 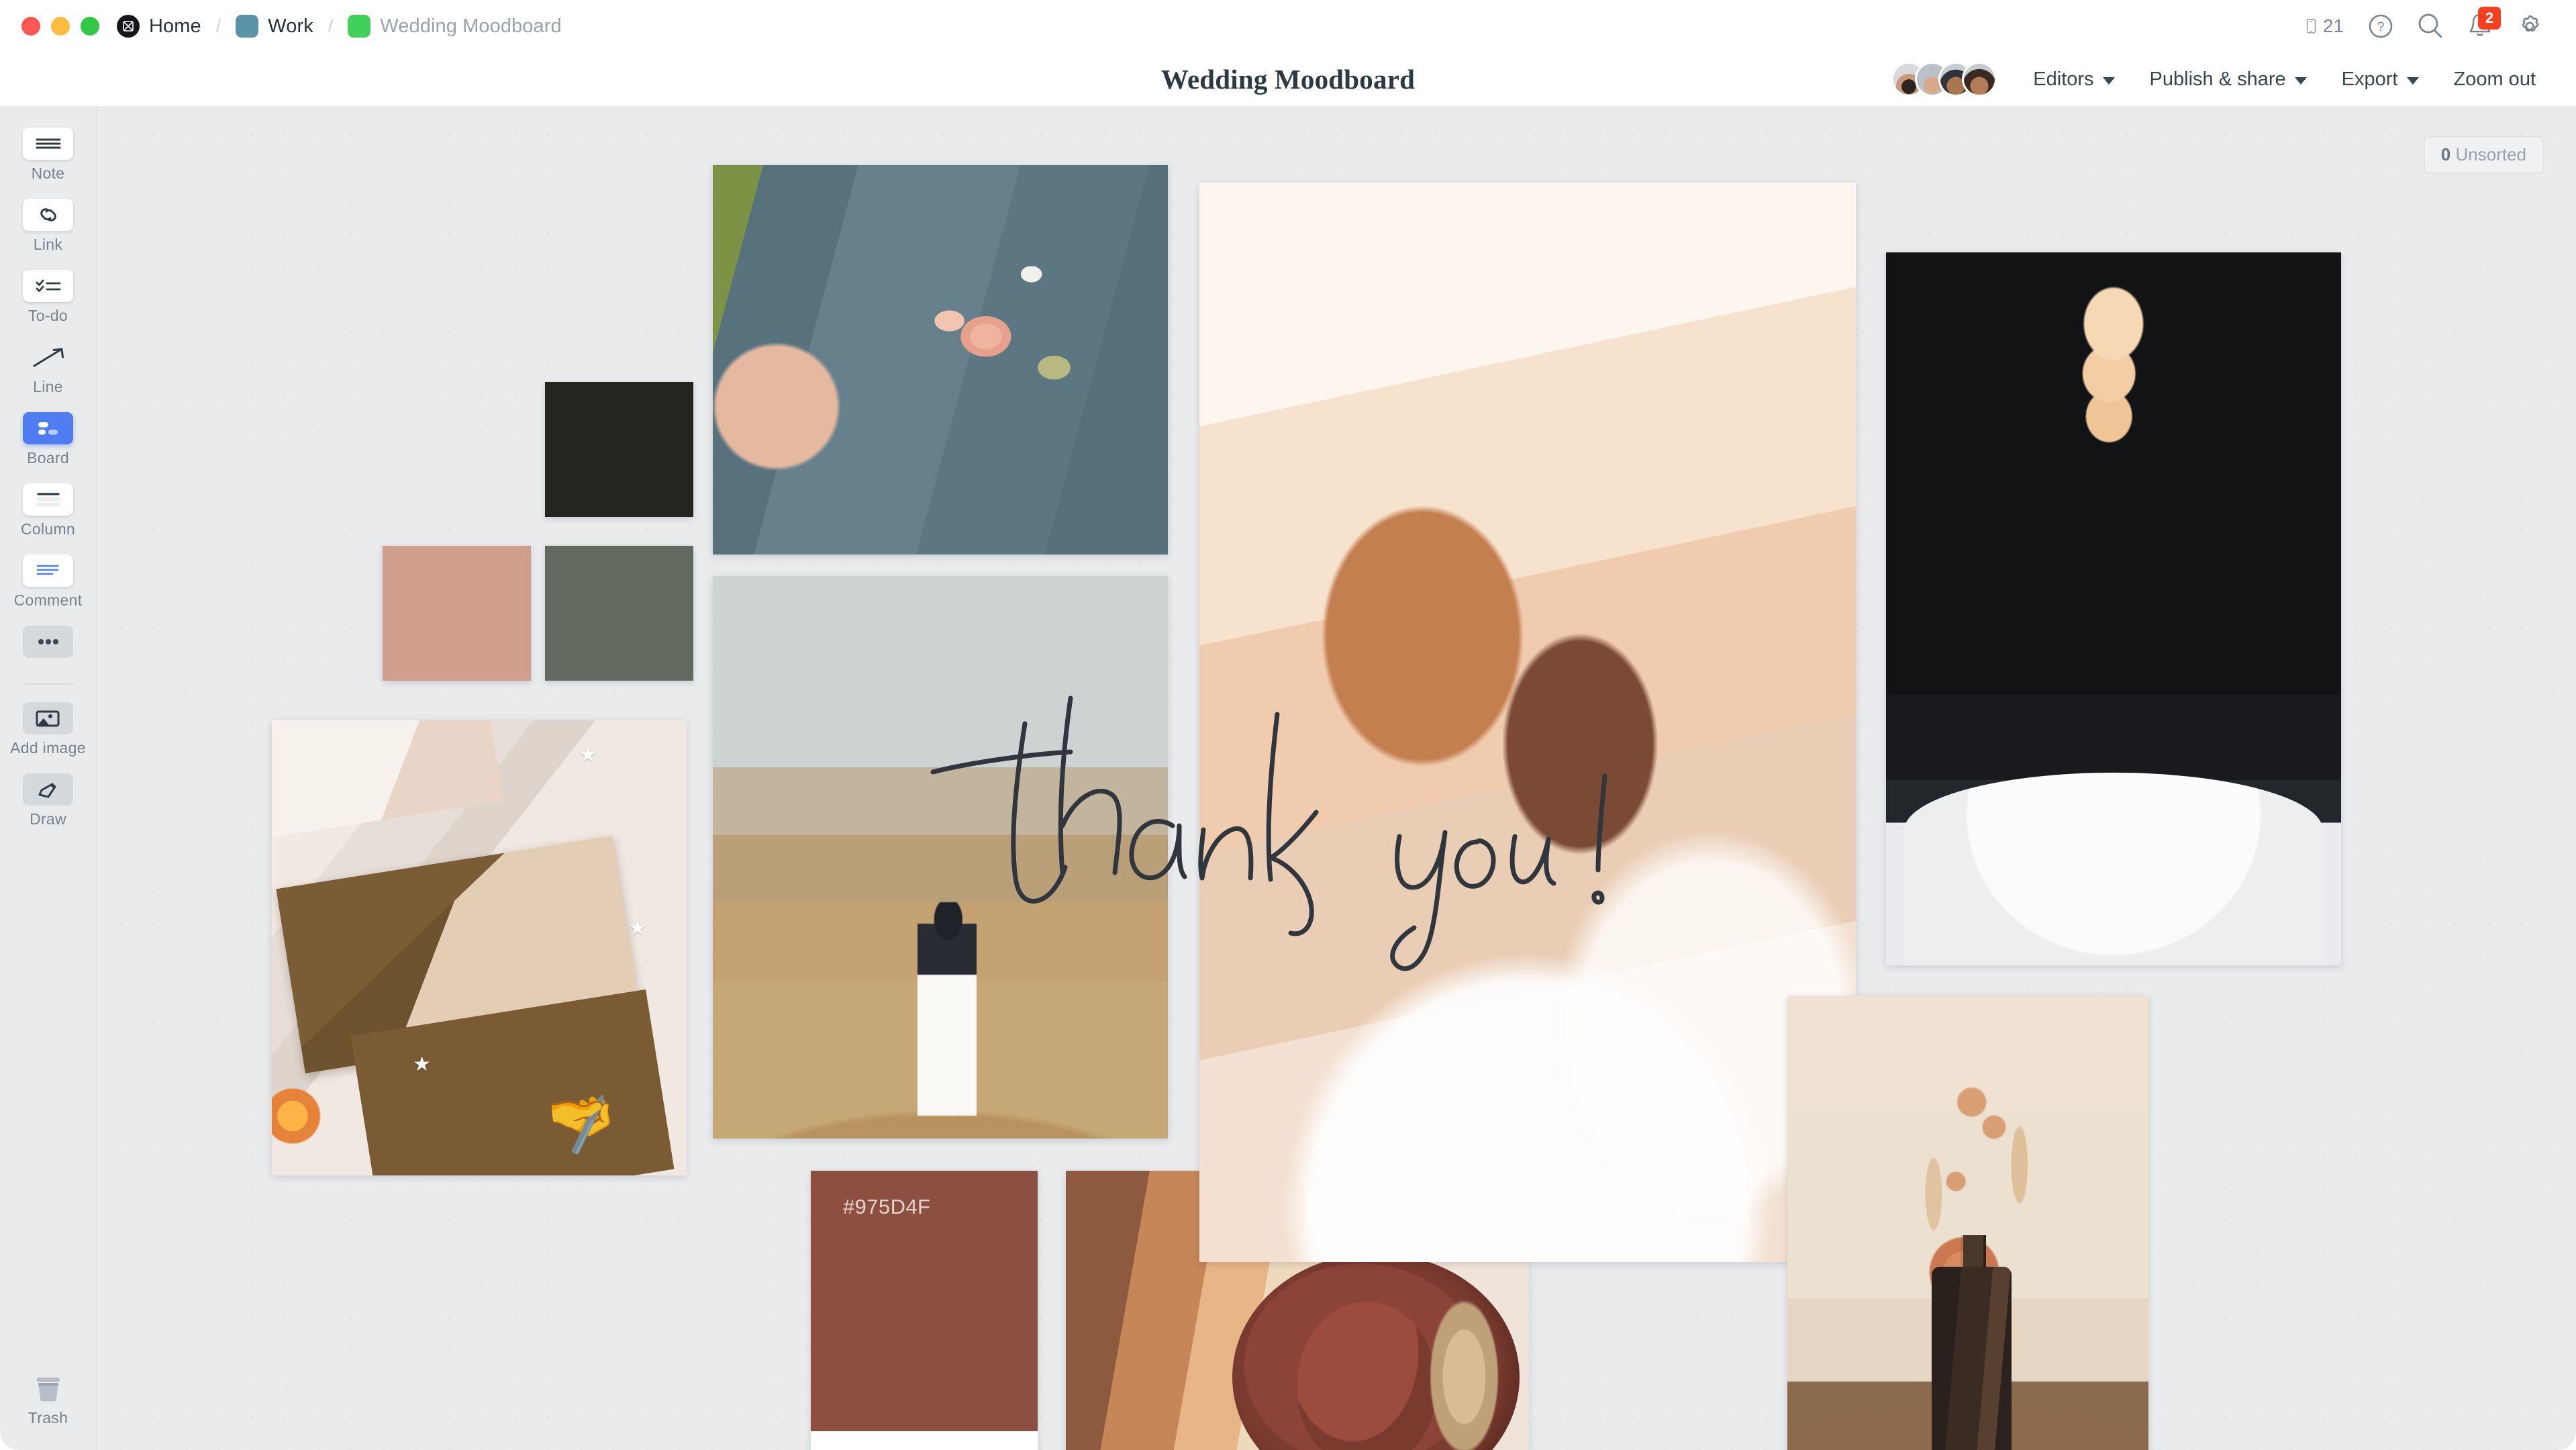 I want to click on board-header-actions: Editors Publish & share Export Zoom out, so click(x=2233, y=79).